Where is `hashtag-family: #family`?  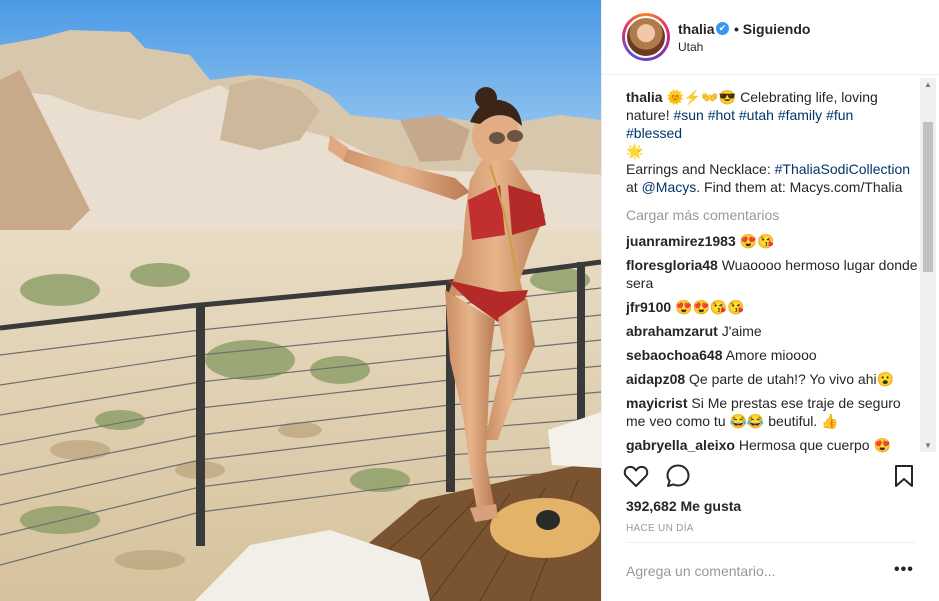
hashtag-family: #family is located at coordinates (800, 115).